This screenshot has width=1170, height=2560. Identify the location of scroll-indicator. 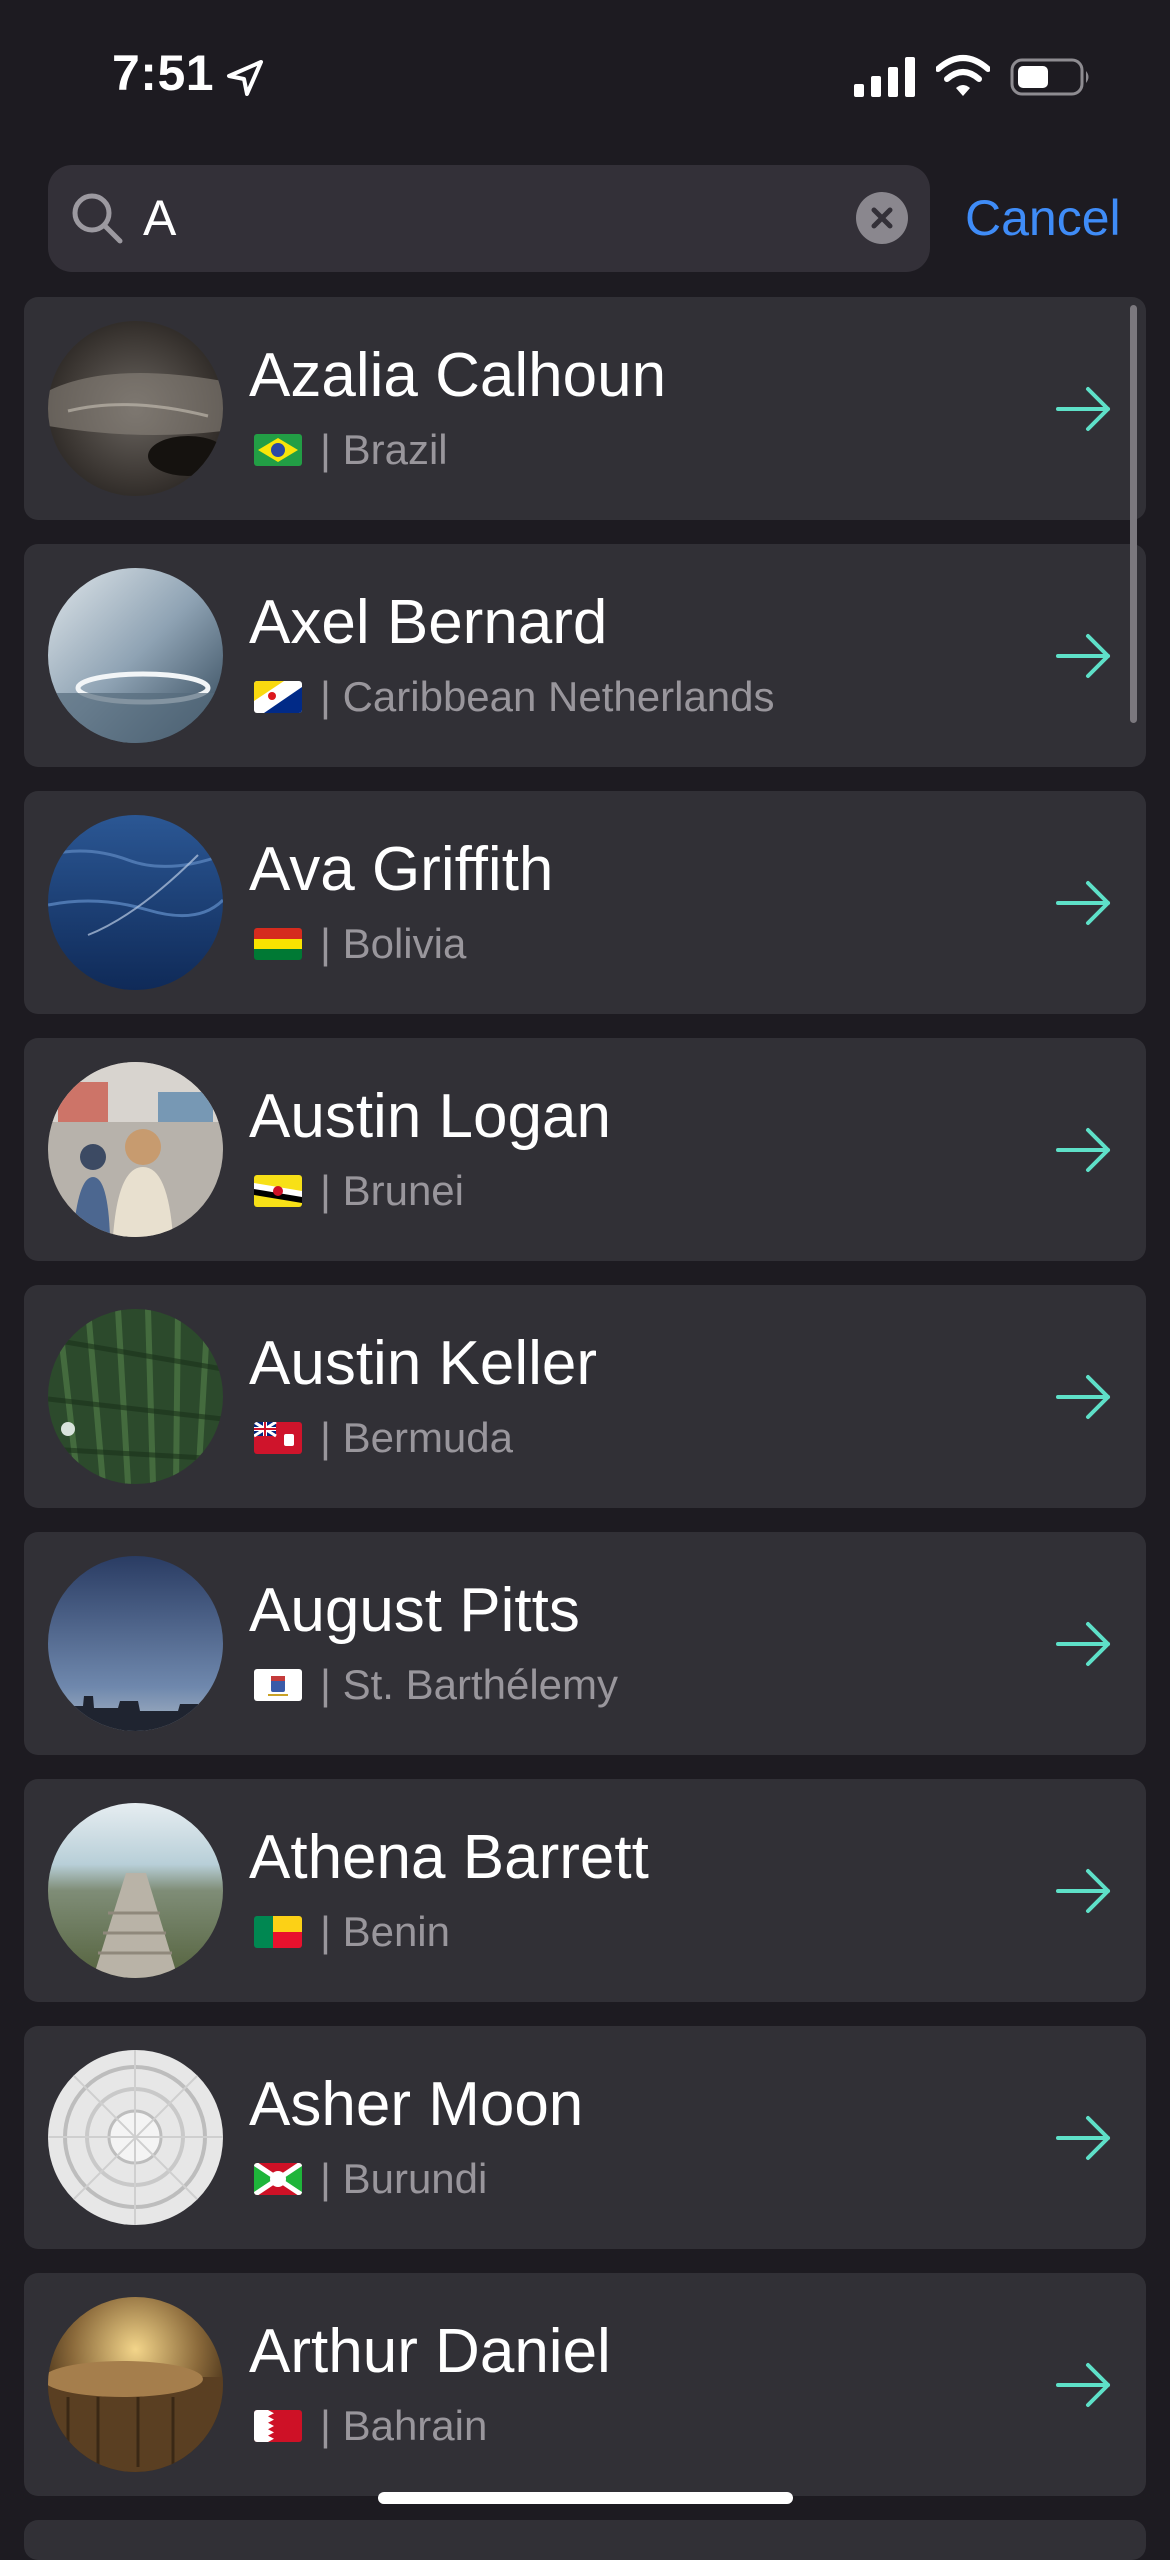
(1133, 514).